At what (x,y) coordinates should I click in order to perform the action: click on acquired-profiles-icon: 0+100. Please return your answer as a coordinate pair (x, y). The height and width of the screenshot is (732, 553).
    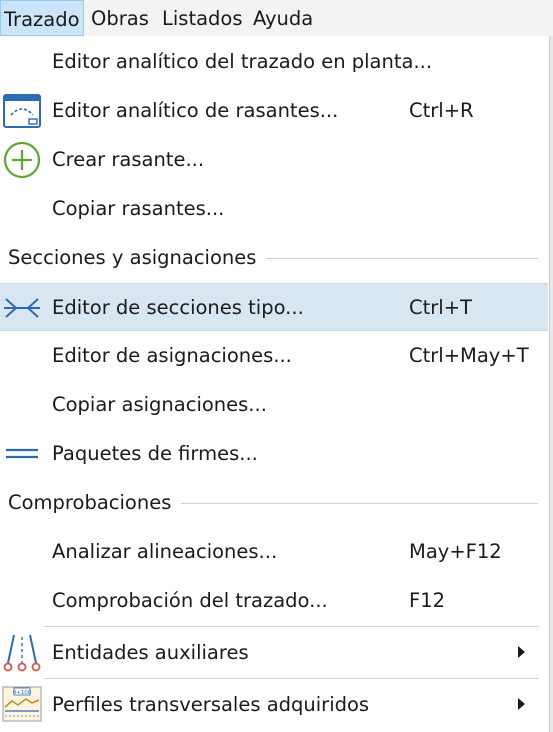
    Looking at the image, I should click on (22, 705).